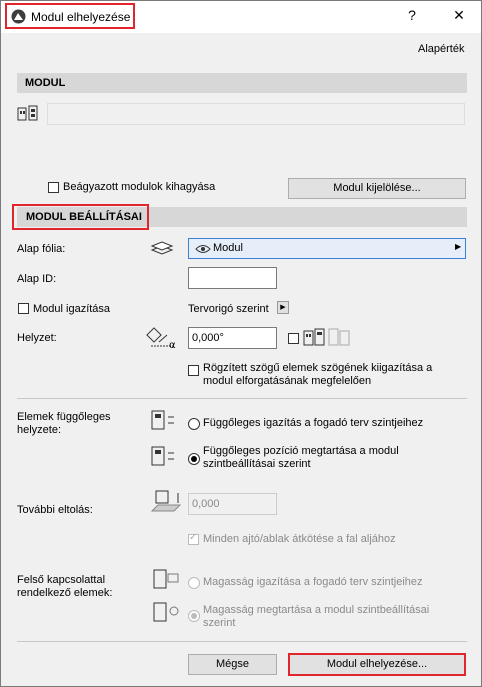  Describe the element at coordinates (23, 308) in the screenshot. I see `align-module-checkbox` at that location.